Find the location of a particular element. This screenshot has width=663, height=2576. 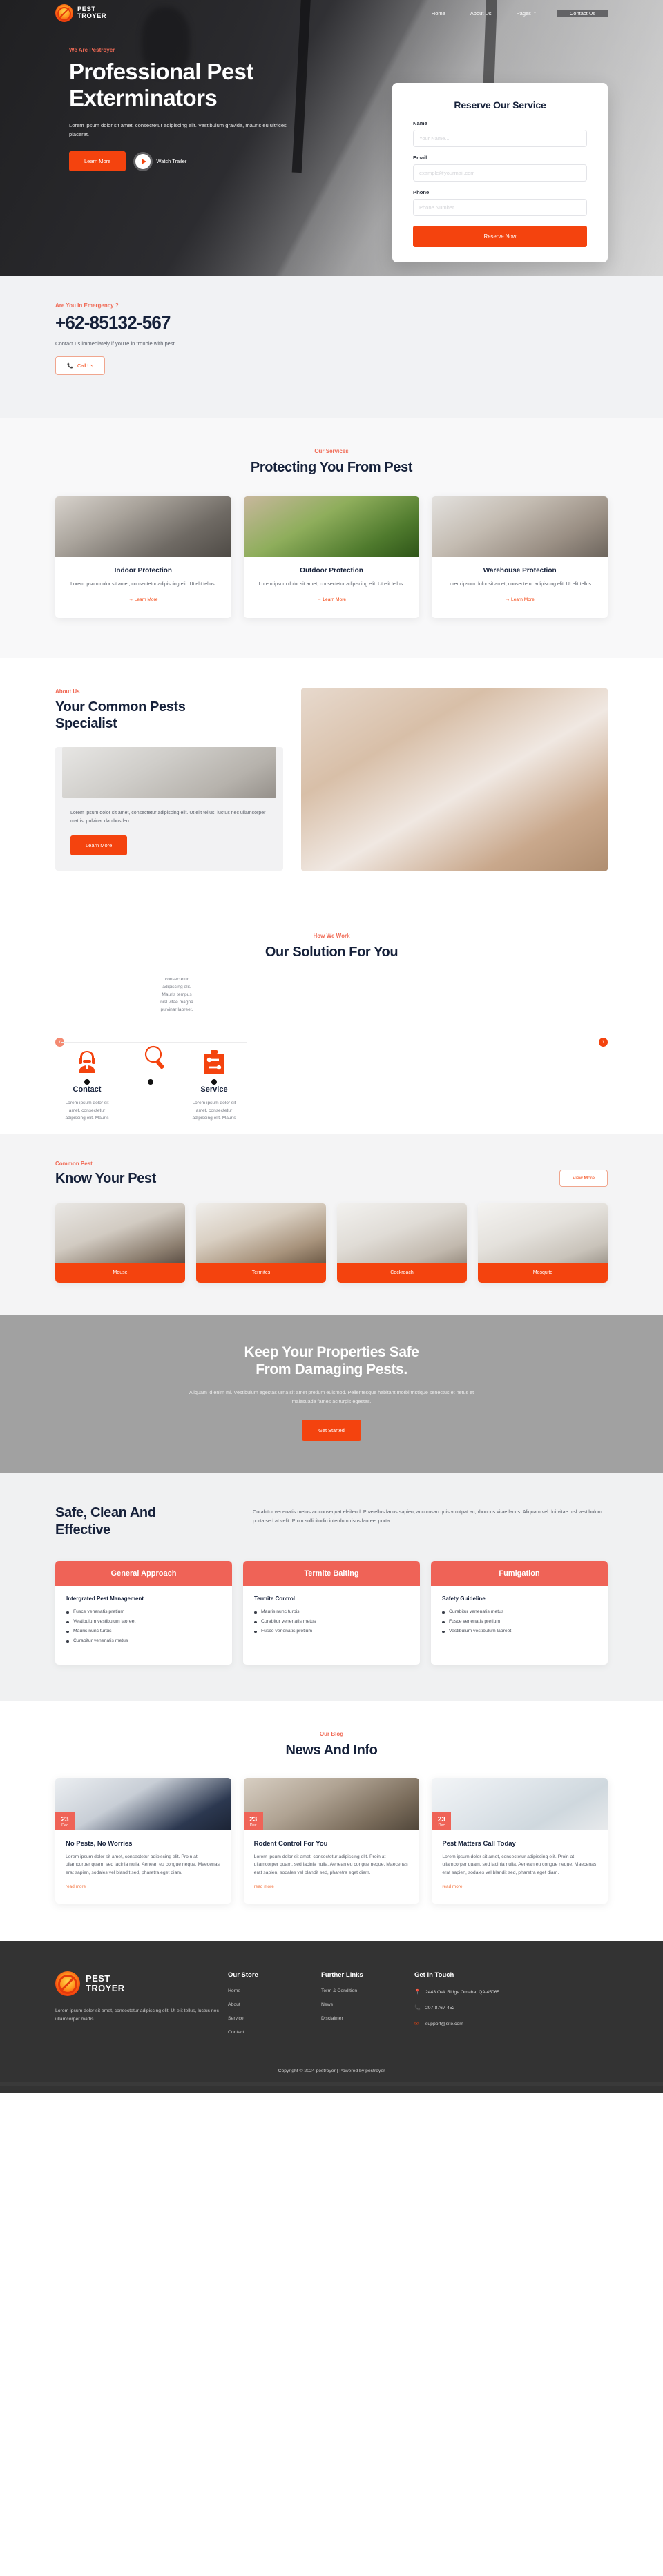

pests-grid: Mouse Termites Cockroach Mosquito is located at coordinates (331, 1243).